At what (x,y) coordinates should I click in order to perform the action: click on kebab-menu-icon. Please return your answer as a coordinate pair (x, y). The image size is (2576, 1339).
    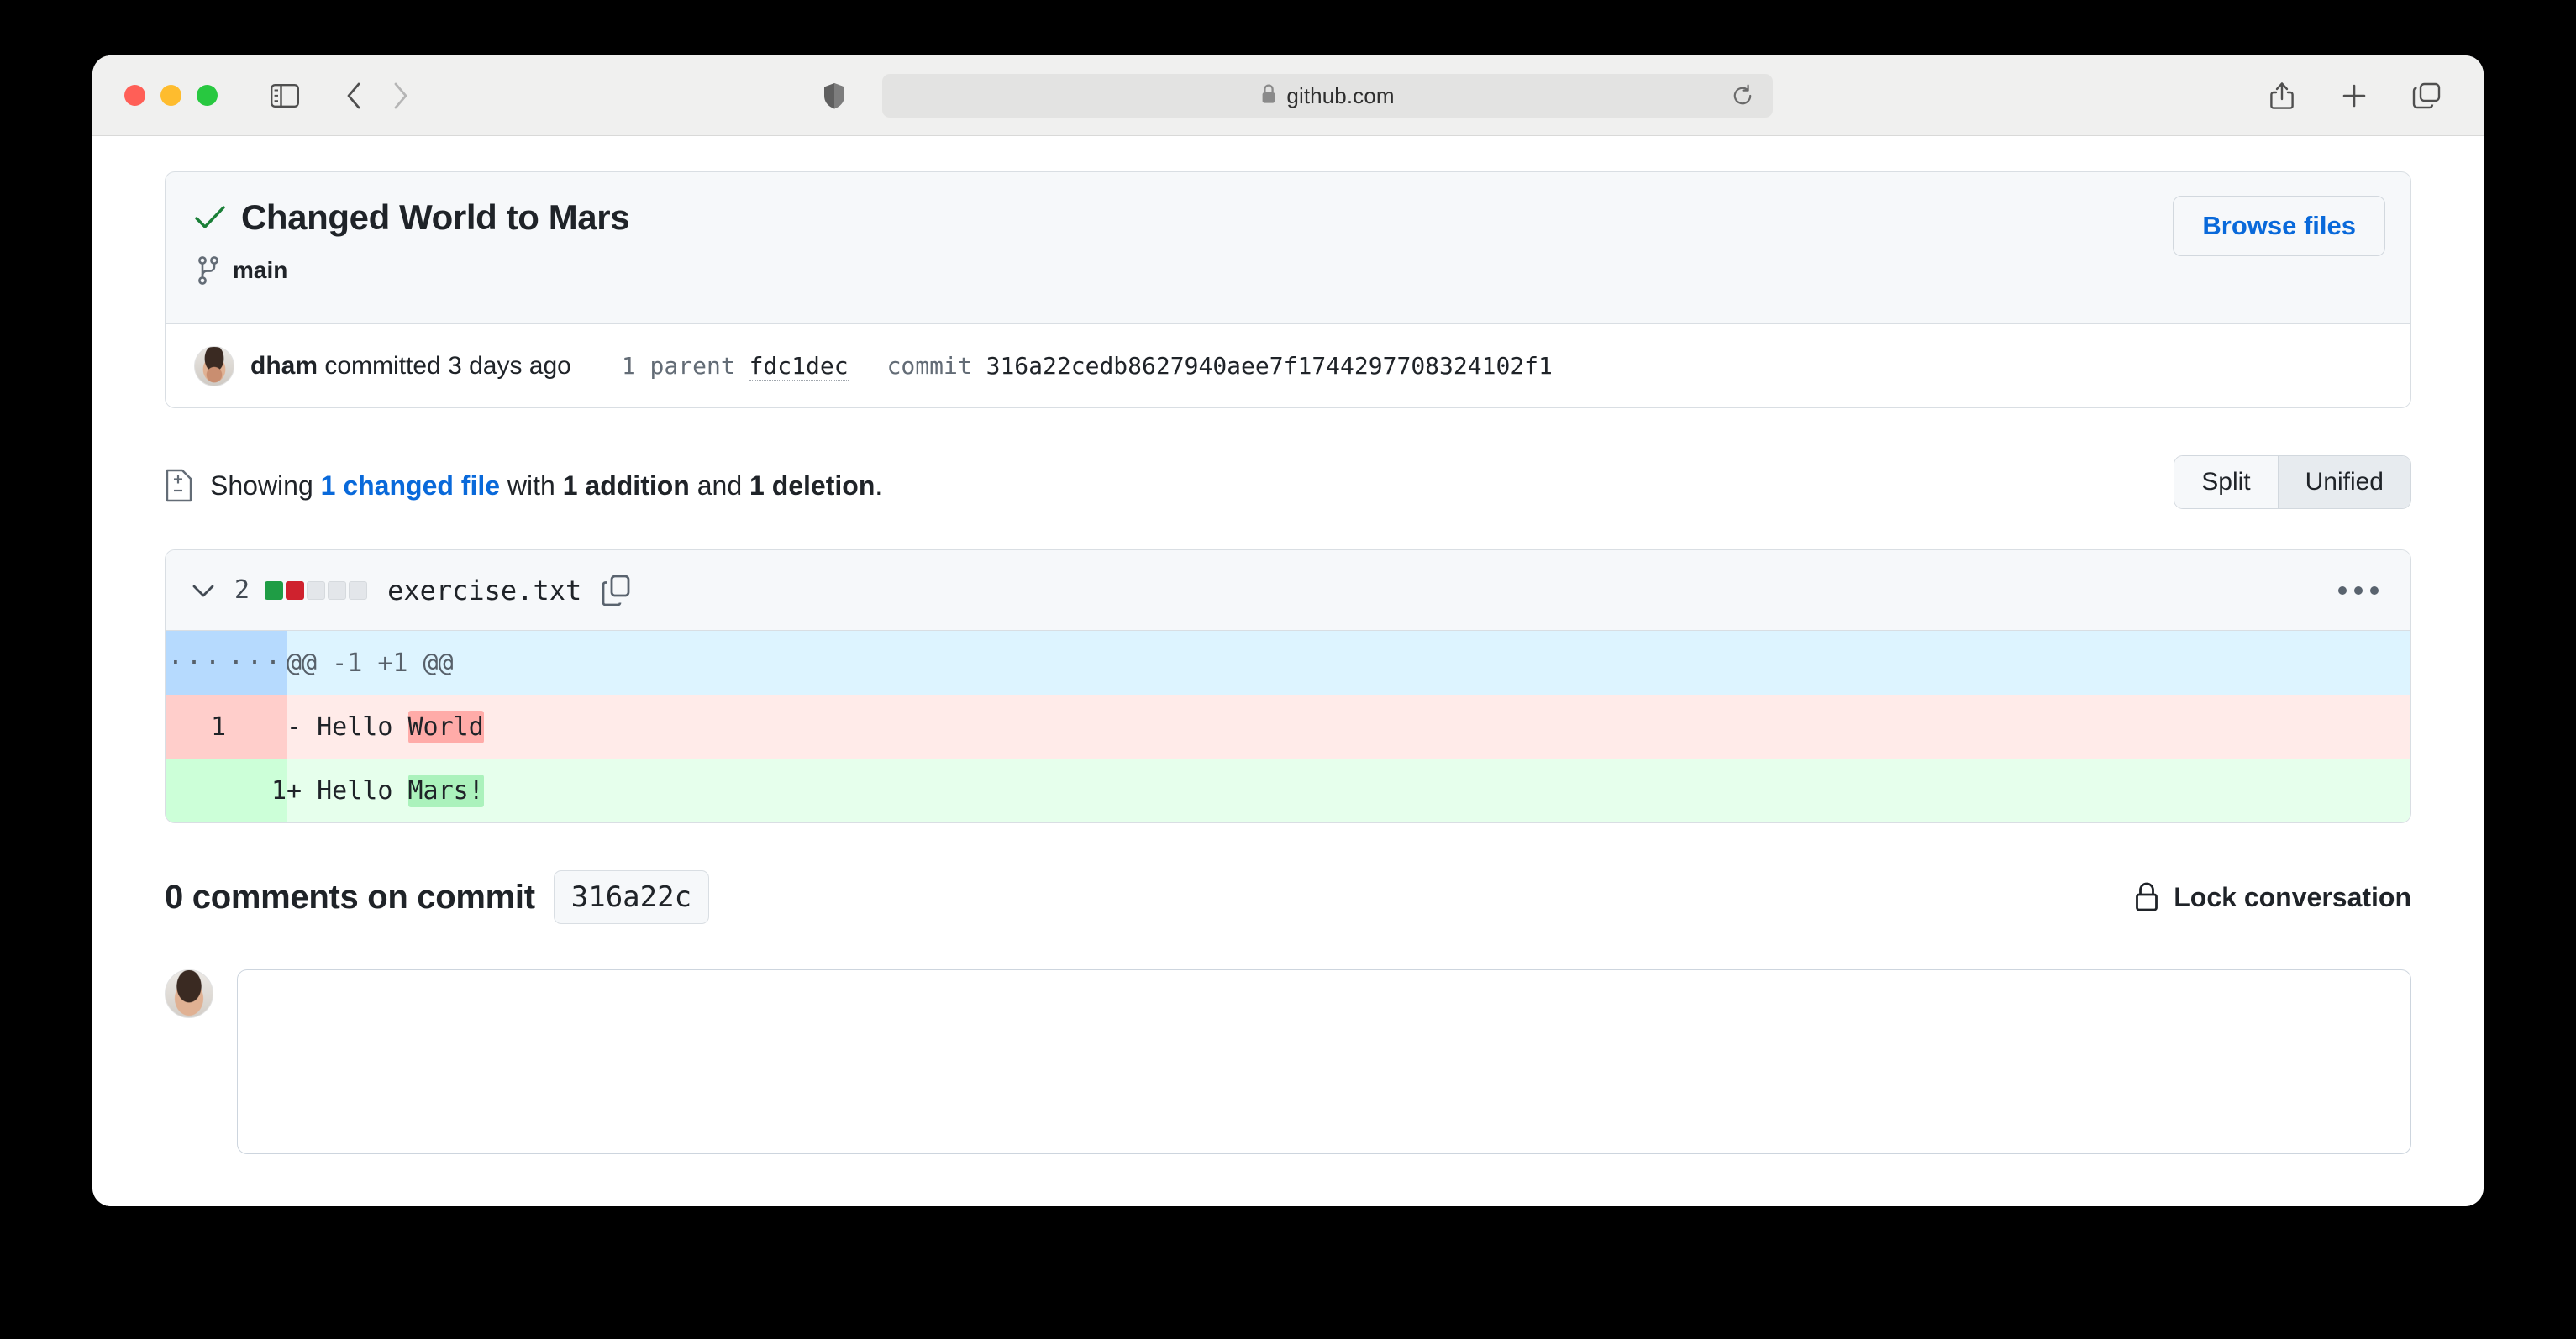
    Looking at the image, I should click on (2358, 590).